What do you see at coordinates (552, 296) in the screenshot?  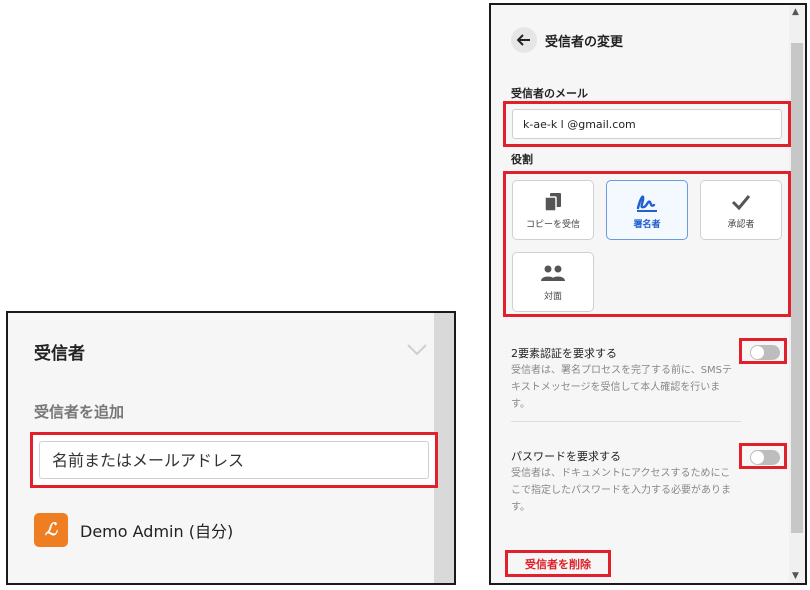 I see `role-option-label: 対面` at bounding box center [552, 296].